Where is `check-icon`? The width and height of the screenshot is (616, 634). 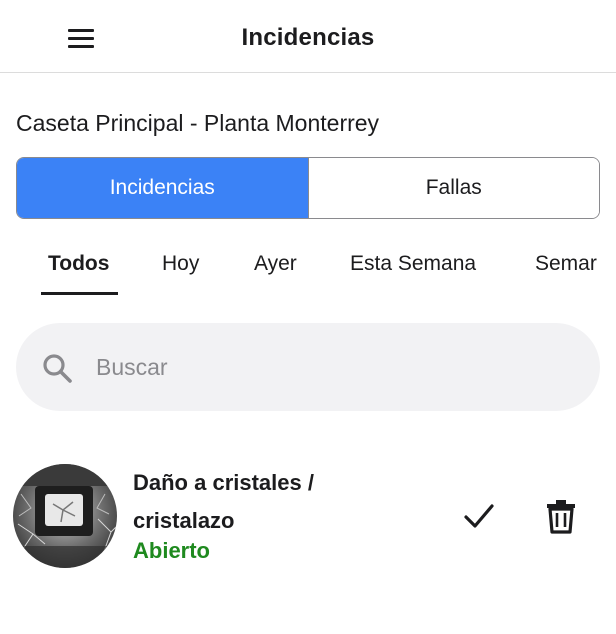
check-icon is located at coordinates (479, 516).